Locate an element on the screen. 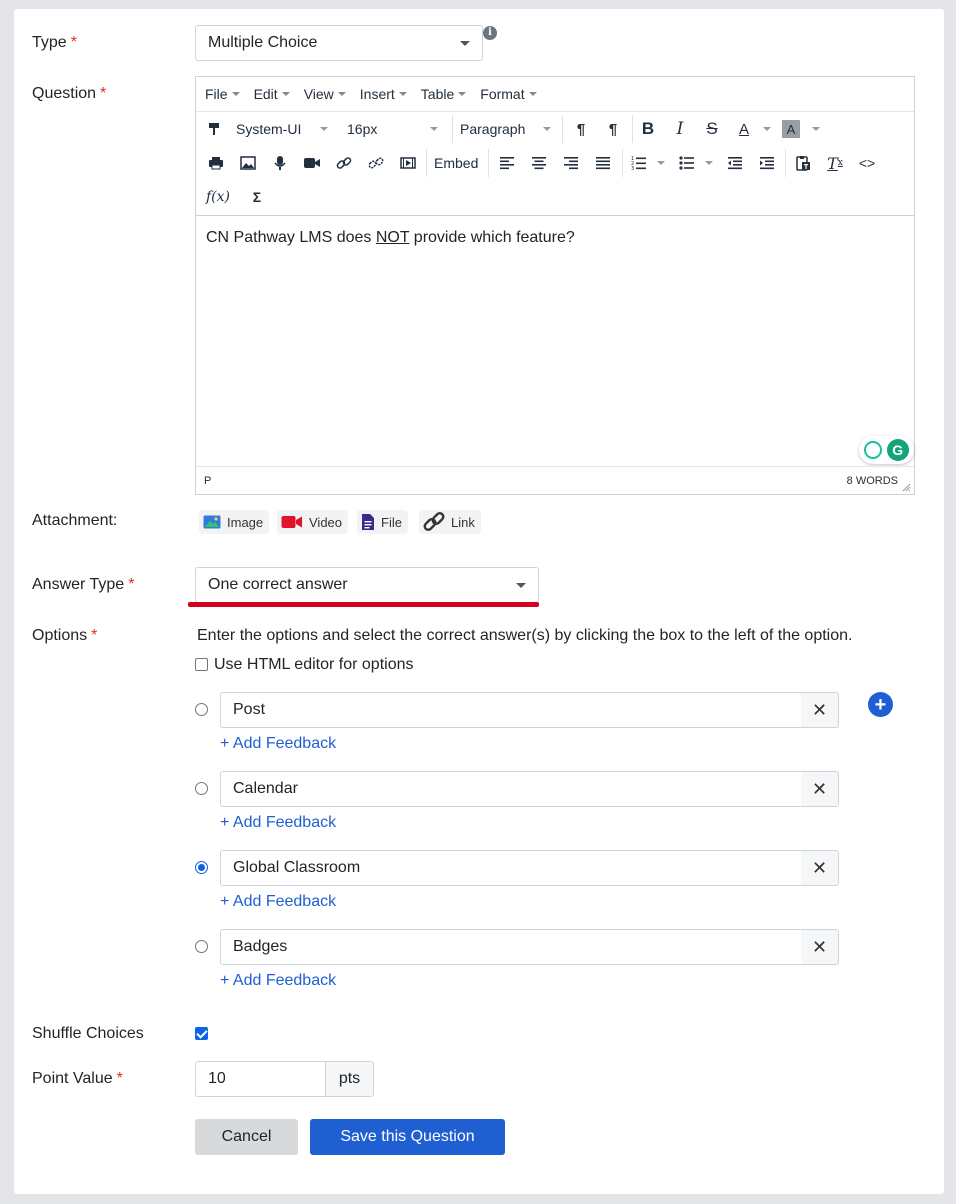 The height and width of the screenshot is (1204, 956). outdent-icon is located at coordinates (735, 163).